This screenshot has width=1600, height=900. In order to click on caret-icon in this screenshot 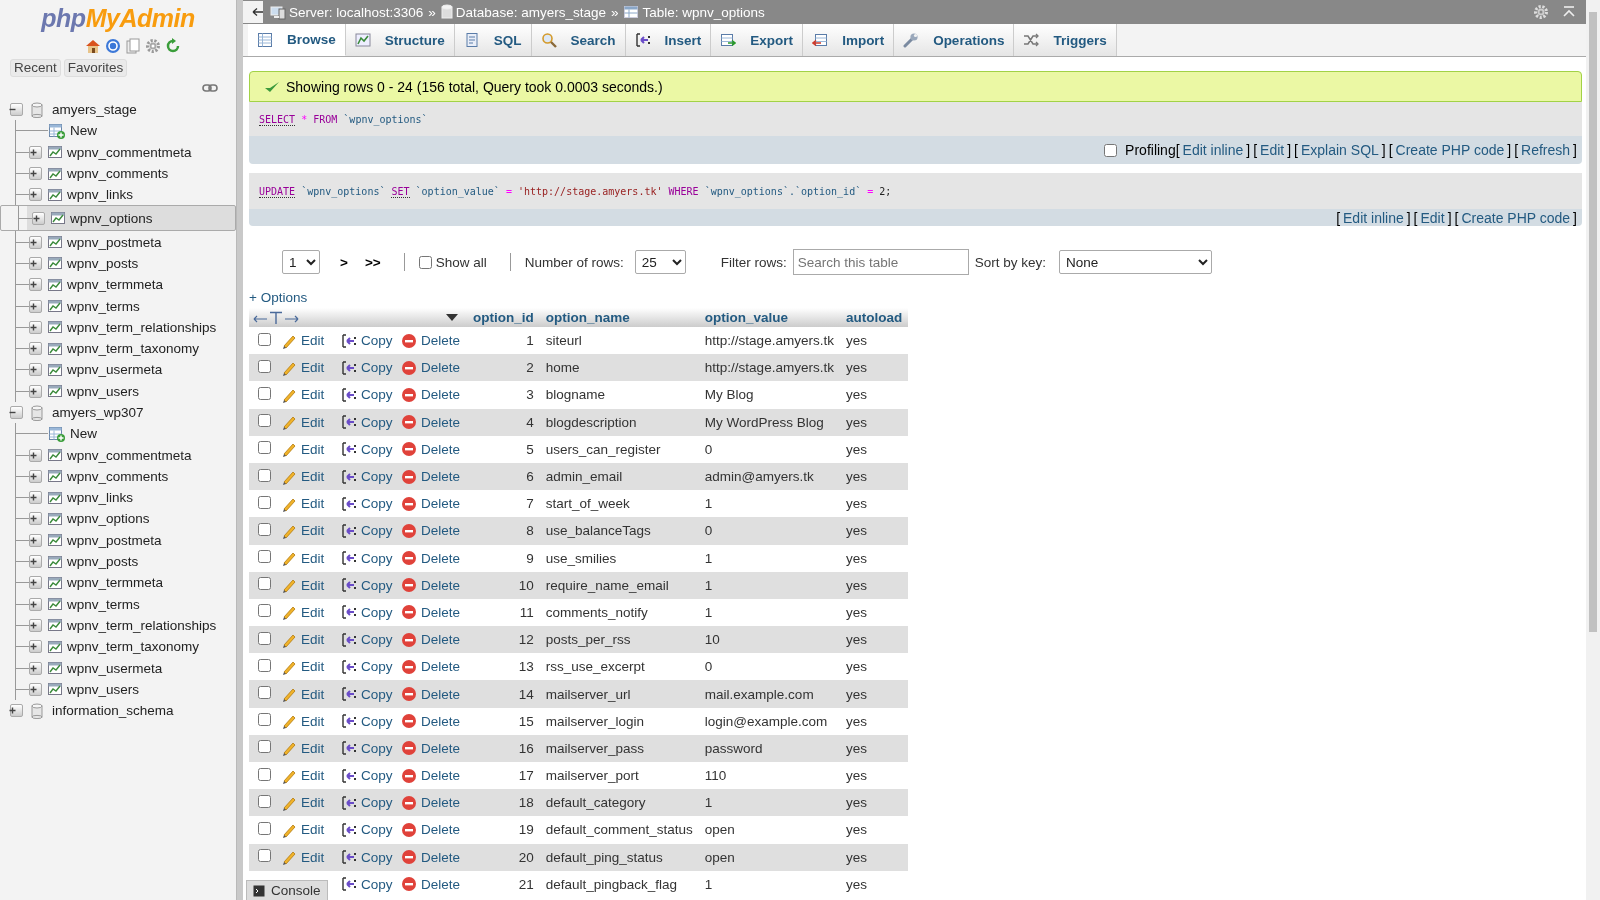, I will do `click(452, 317)`.